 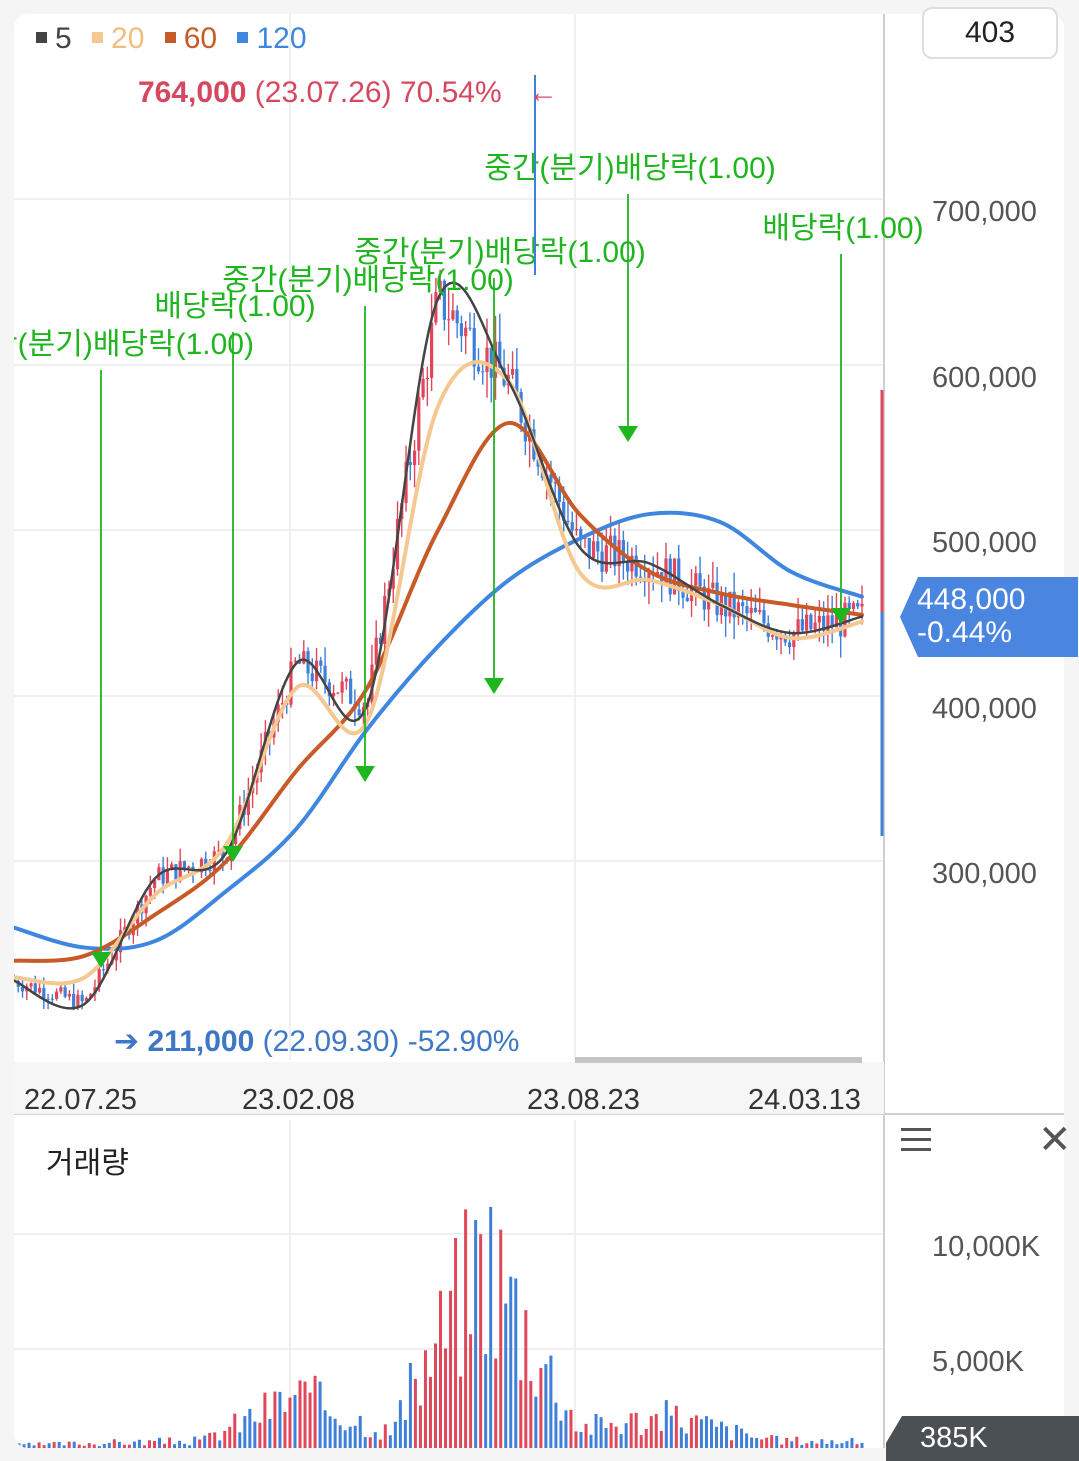 What do you see at coordinates (718, 1060) in the screenshot?
I see `scroll-thumb` at bounding box center [718, 1060].